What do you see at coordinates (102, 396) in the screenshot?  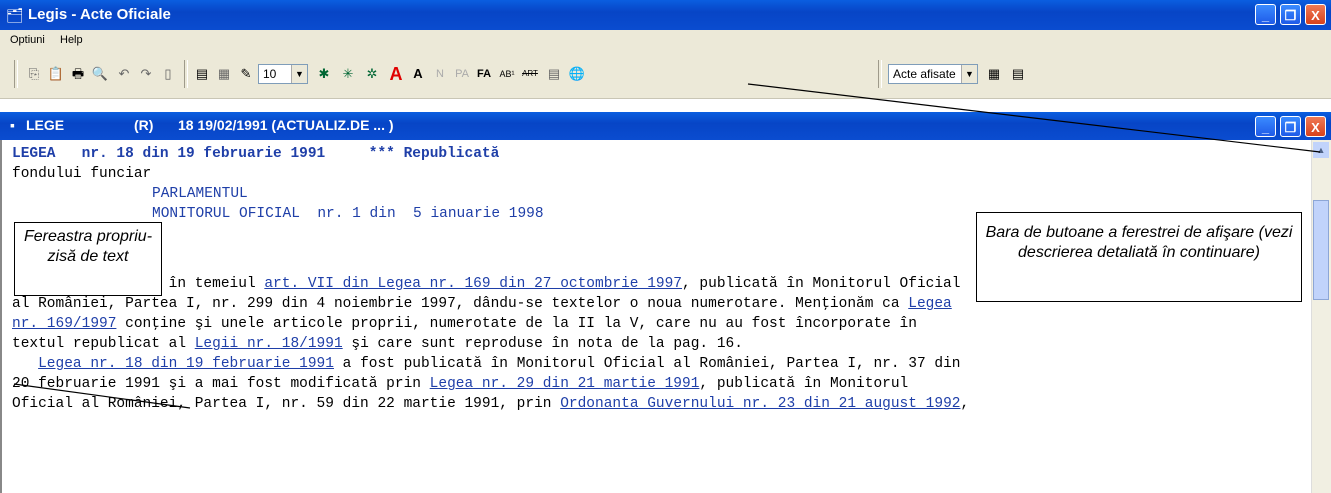 I see `text-window-leader-line` at bounding box center [102, 396].